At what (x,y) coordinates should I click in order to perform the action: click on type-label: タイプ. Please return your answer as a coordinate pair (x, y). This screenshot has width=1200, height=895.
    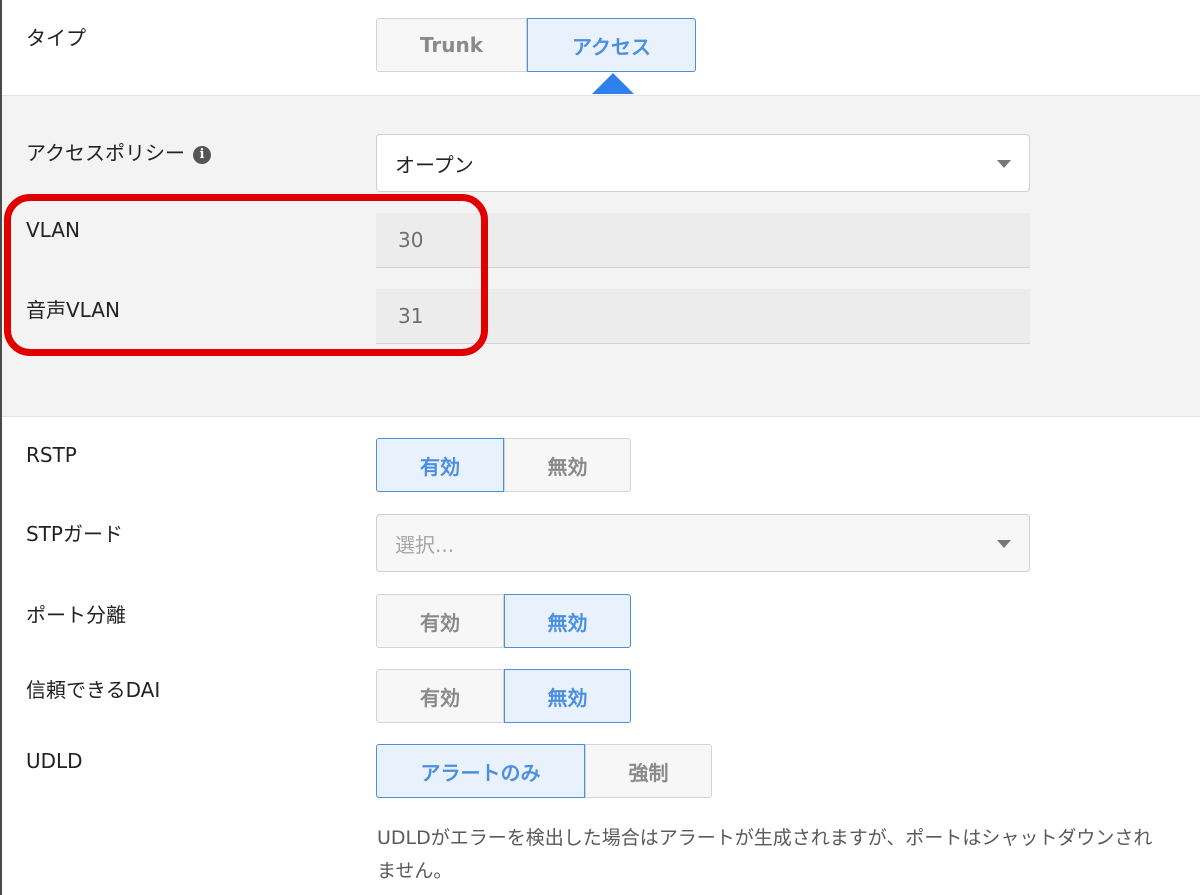
    Looking at the image, I should click on (56, 38).